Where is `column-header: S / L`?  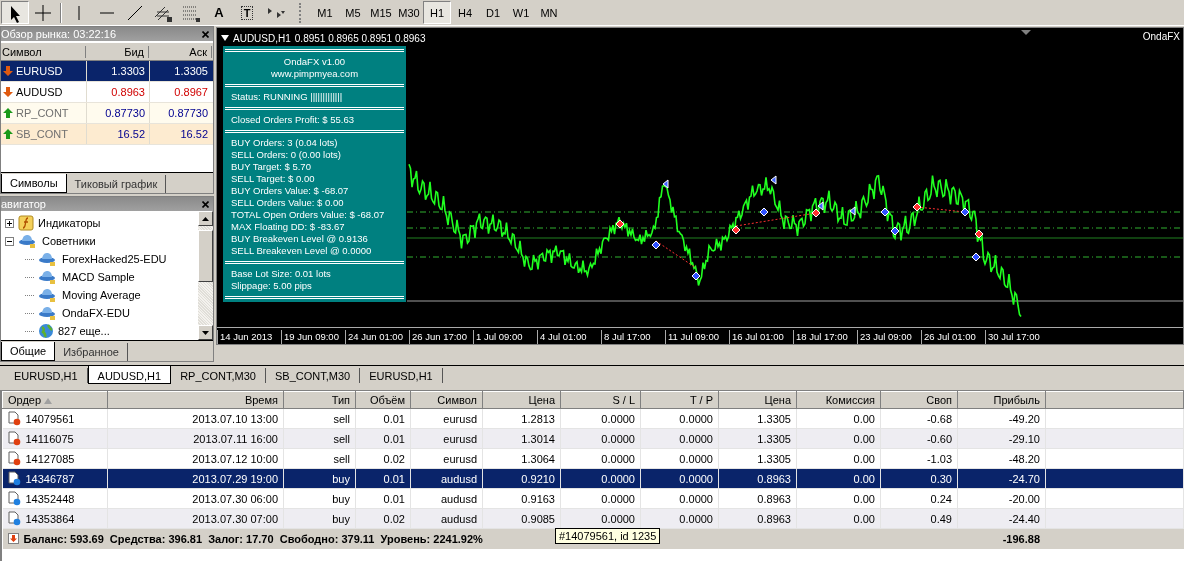 column-header: S / L is located at coordinates (600, 400).